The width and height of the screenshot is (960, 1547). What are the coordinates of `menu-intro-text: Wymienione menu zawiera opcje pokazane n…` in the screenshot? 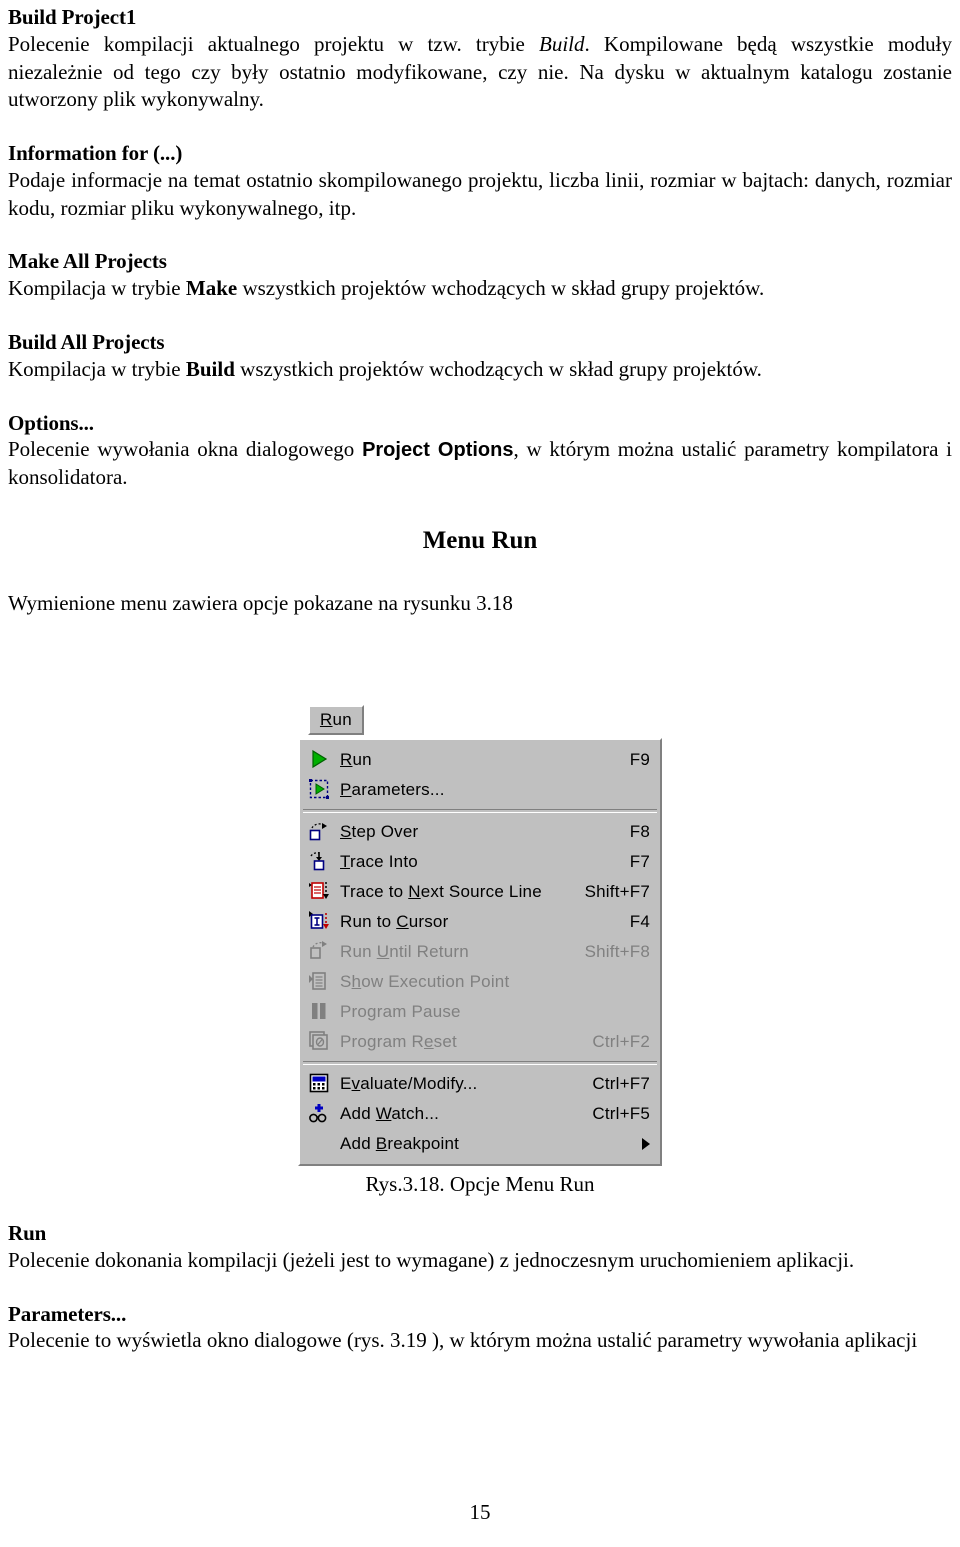 It's located at (260, 602).